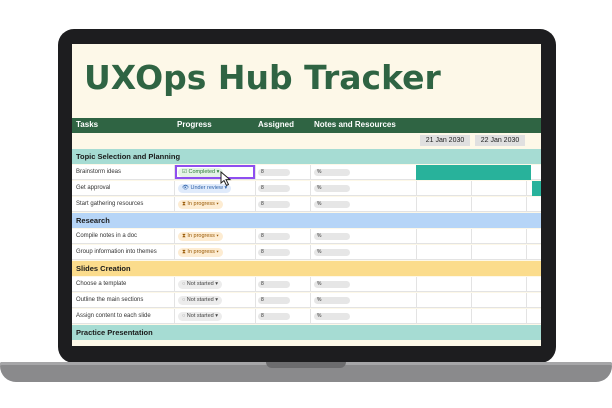 The image size is (612, 408). What do you see at coordinates (206, 188) in the screenshot?
I see `status-label: Under review` at bounding box center [206, 188].